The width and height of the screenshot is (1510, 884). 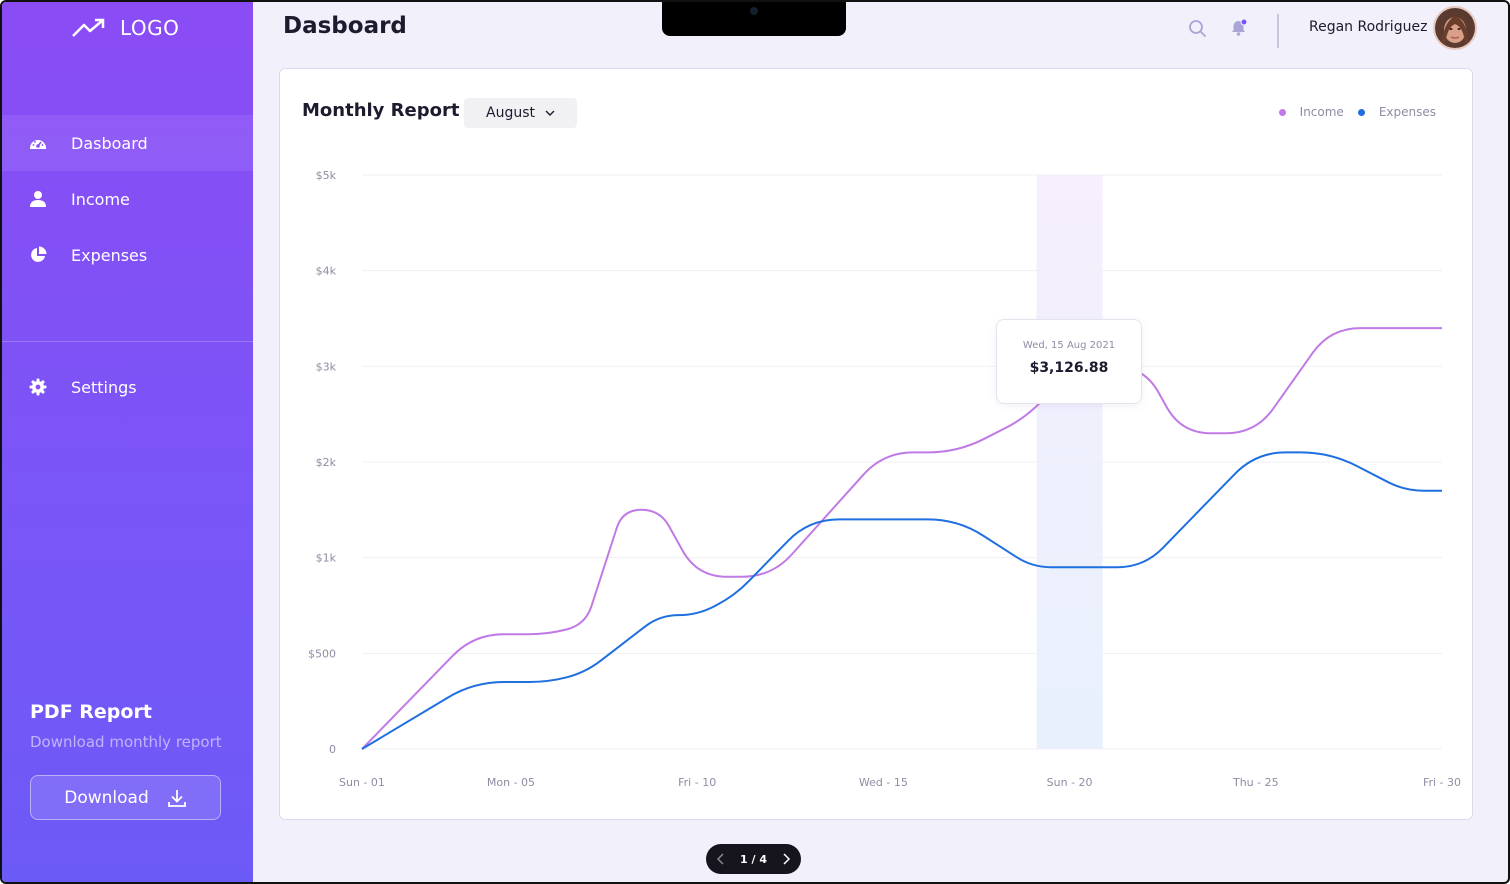 What do you see at coordinates (786, 859) in the screenshot?
I see `chevron-right-icon` at bounding box center [786, 859].